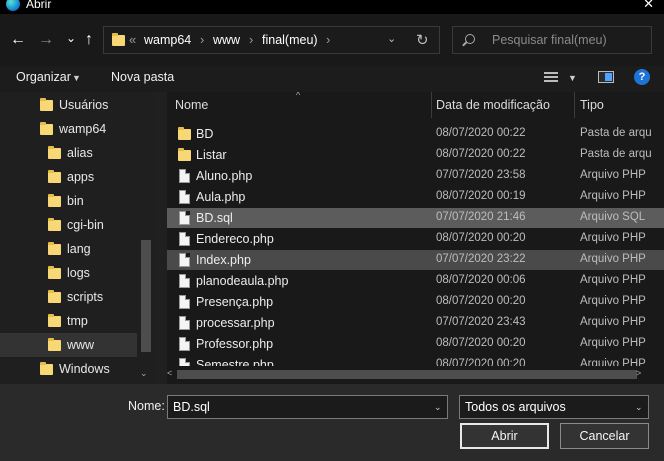 The height and width of the screenshot is (461, 664). I want to click on file-type-select: Todos os arquivos ⌄, so click(554, 407).